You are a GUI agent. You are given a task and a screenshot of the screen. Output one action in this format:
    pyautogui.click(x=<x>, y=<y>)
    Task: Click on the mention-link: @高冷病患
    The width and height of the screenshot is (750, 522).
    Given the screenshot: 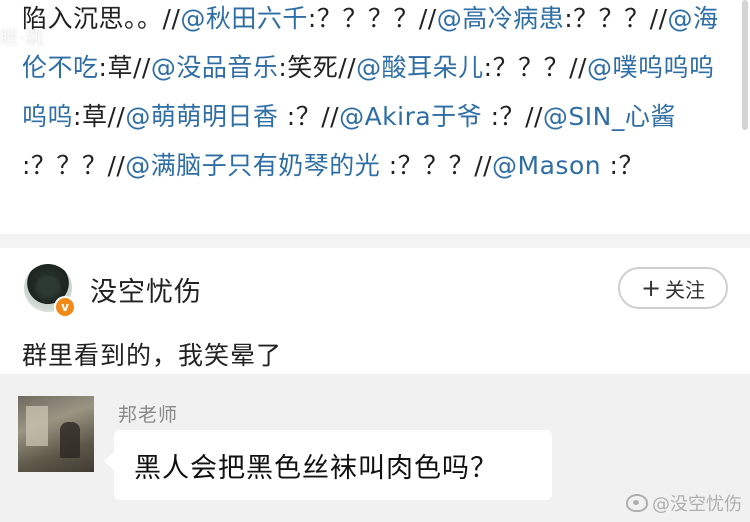 What is the action you would take?
    pyautogui.click(x=501, y=18)
    